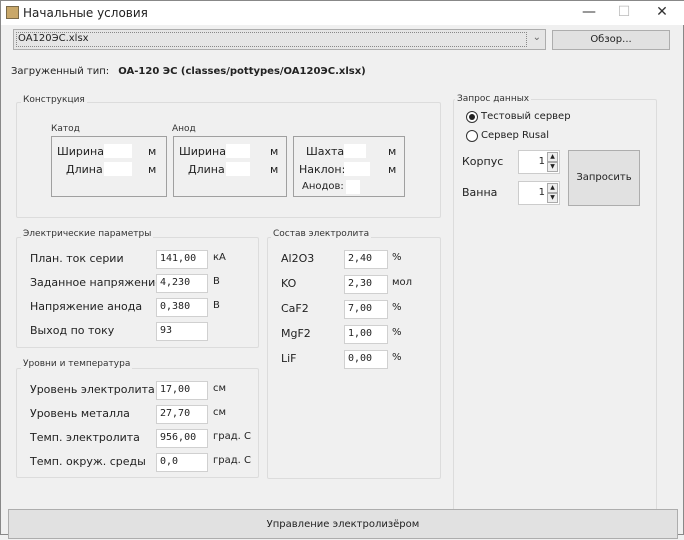 Image resolution: width=684 pixels, height=540 pixels. I want to click on anode-width-label: Ширина:, so click(204, 151).